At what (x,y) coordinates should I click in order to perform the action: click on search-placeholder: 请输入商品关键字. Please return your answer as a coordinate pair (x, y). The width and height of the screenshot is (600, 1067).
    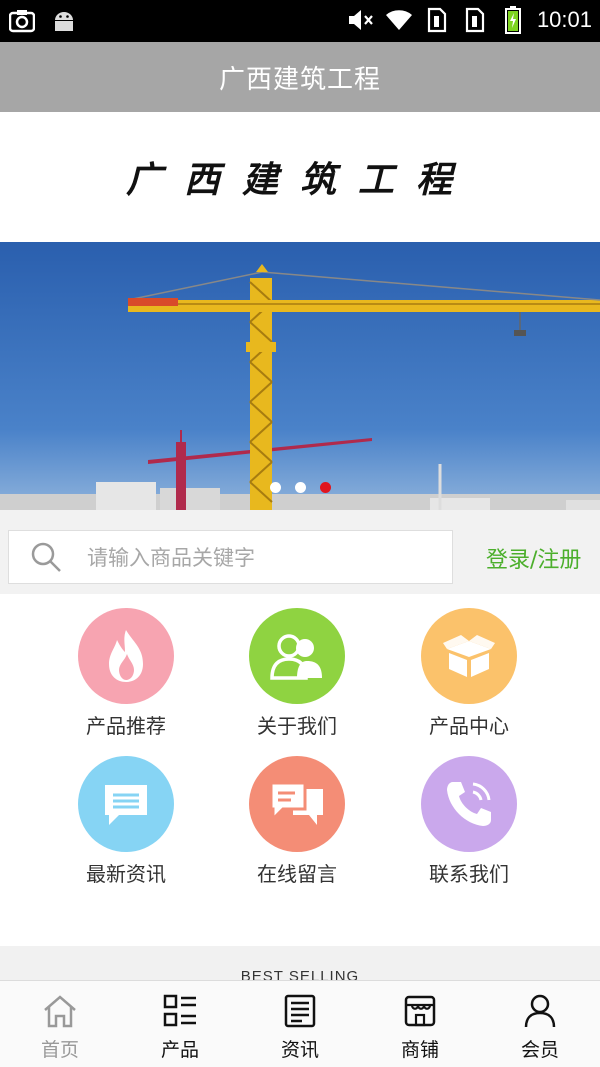
    Looking at the image, I should click on (171, 558).